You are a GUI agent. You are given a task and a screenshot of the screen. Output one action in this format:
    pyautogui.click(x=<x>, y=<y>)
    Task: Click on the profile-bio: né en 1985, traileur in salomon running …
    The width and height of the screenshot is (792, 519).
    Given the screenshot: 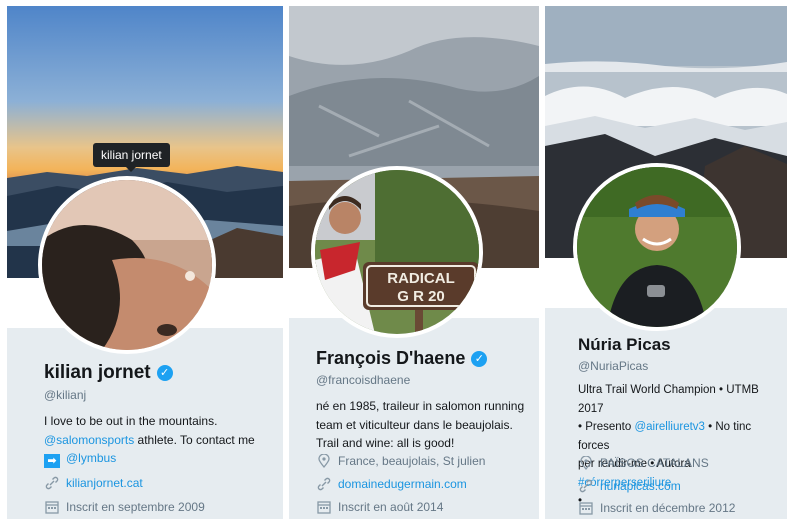 What is the action you would take?
    pyautogui.click(x=427, y=425)
    